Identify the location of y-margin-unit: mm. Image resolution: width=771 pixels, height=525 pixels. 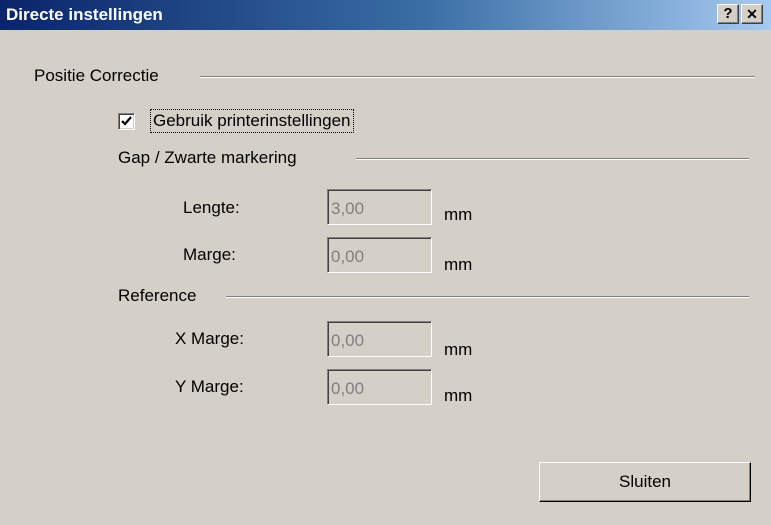
(458, 395).